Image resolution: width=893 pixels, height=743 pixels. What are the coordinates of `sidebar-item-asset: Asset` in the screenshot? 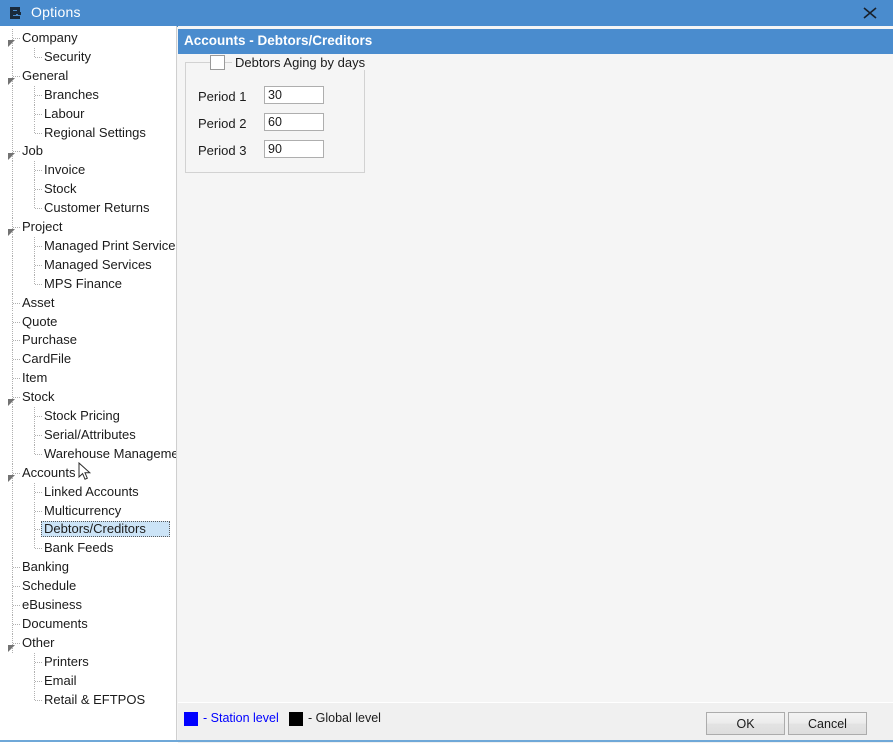 It's located at (88, 303).